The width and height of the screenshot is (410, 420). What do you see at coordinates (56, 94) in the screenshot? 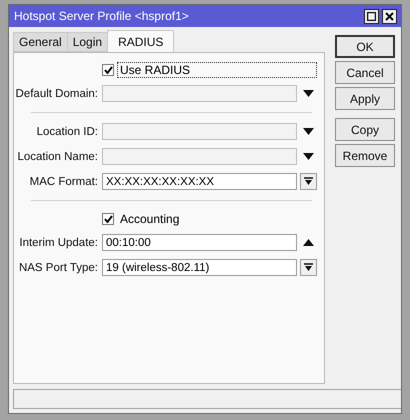
I see `field-label: Default Domain:` at bounding box center [56, 94].